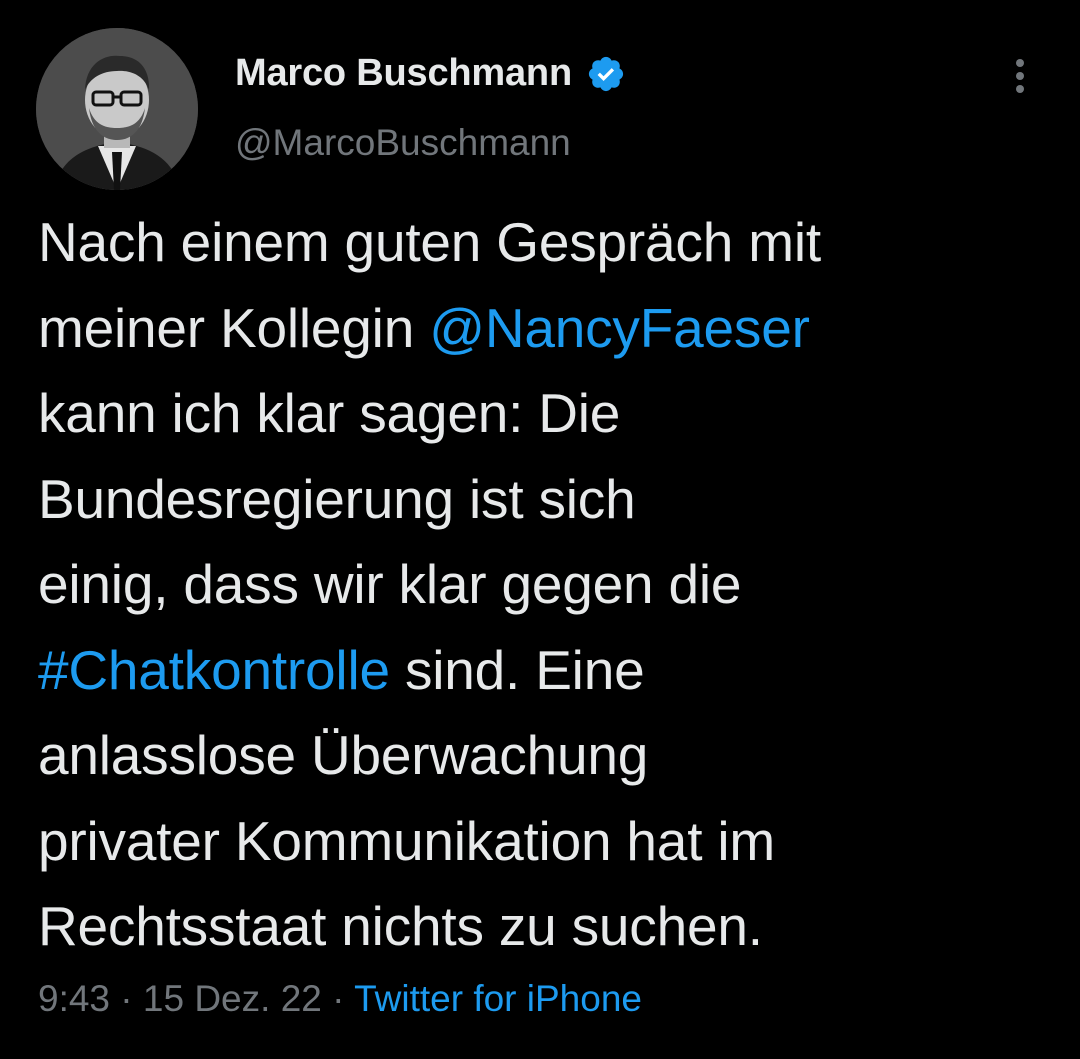 The height and width of the screenshot is (1059, 1080). What do you see at coordinates (403, 143) in the screenshot?
I see `author-handle: @MarcoBuschmann` at bounding box center [403, 143].